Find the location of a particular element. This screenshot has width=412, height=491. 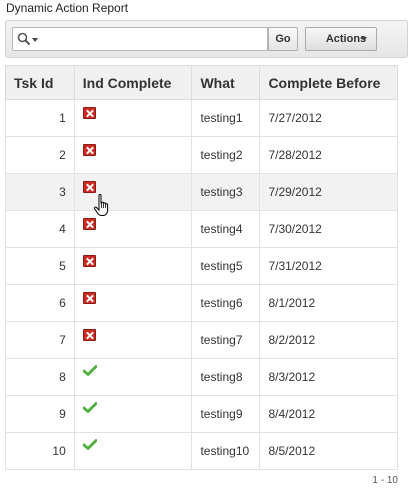

cell-tsk-id: 1 is located at coordinates (40, 118).